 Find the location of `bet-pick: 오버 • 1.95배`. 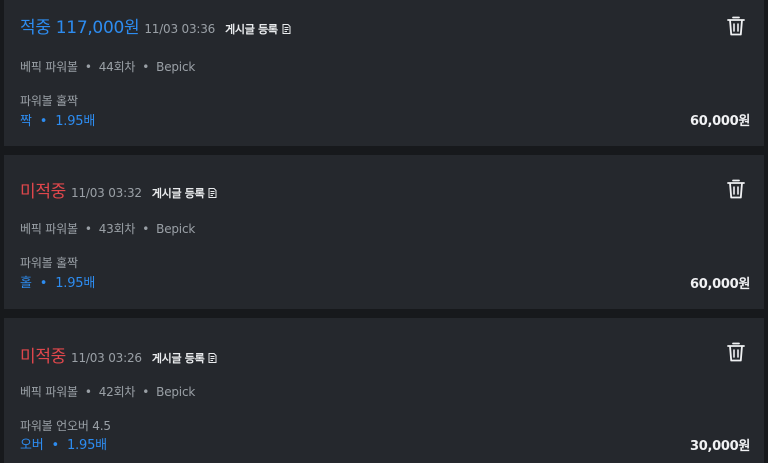

bet-pick: 오버 • 1.95배 is located at coordinates (63, 445).